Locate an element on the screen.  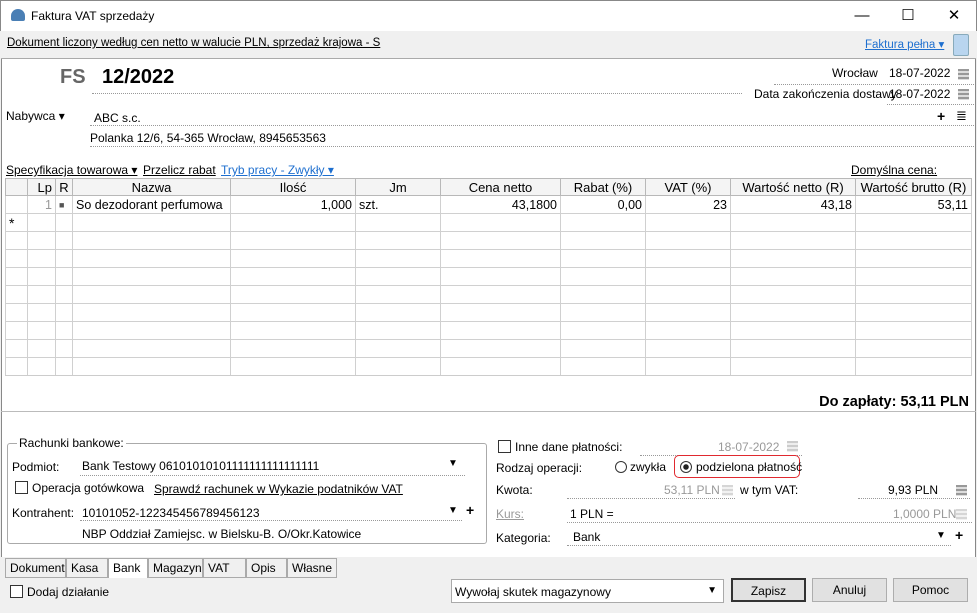
buyer-name: ABC s.c. is located at coordinates (117, 118).